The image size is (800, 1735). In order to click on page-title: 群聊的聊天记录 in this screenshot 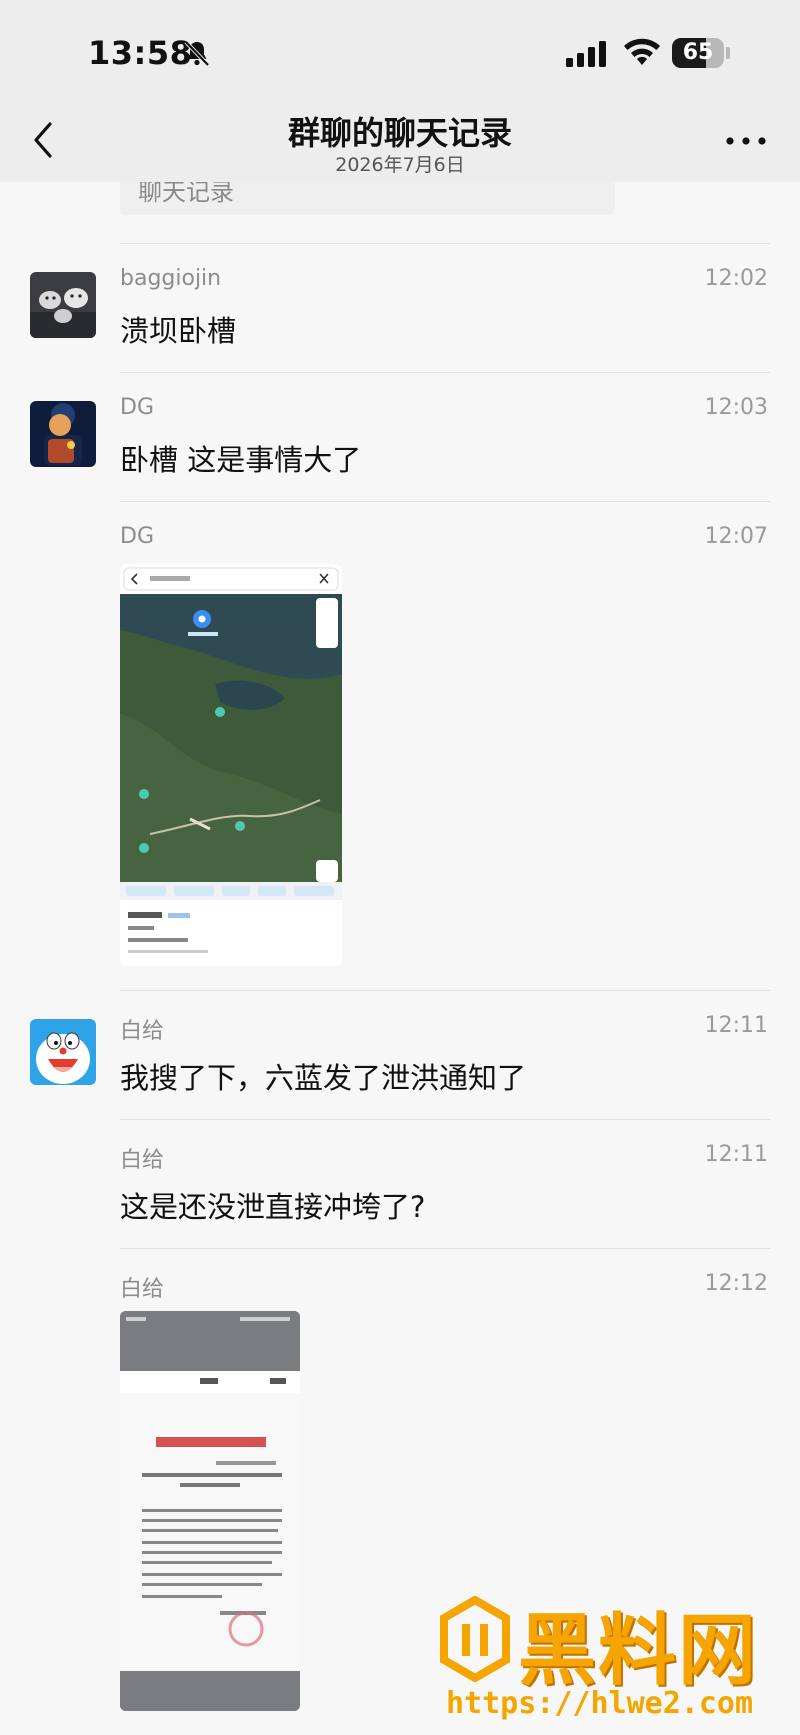, I will do `click(399, 133)`.